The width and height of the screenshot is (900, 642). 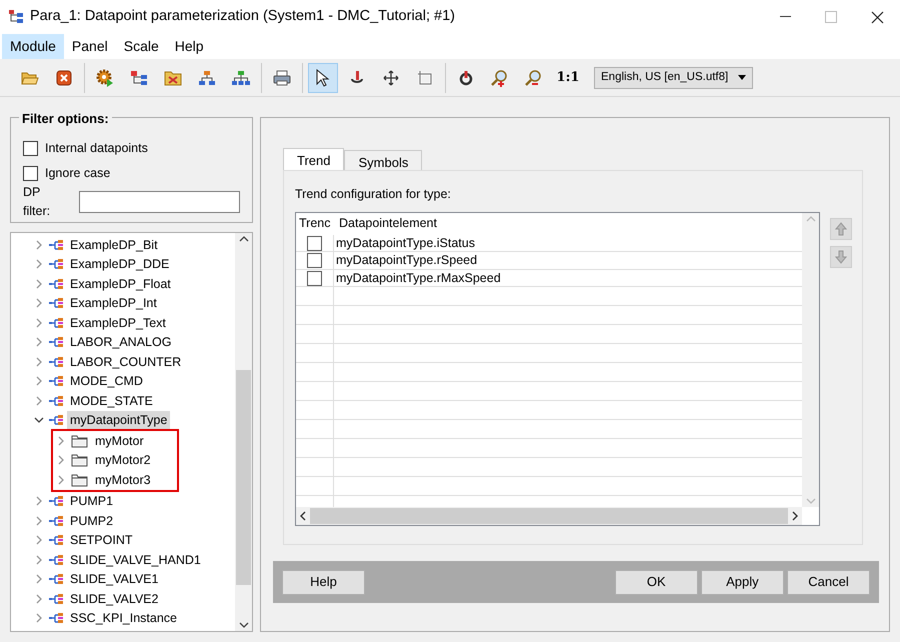 I want to click on dp-filter-field, so click(x=159, y=201).